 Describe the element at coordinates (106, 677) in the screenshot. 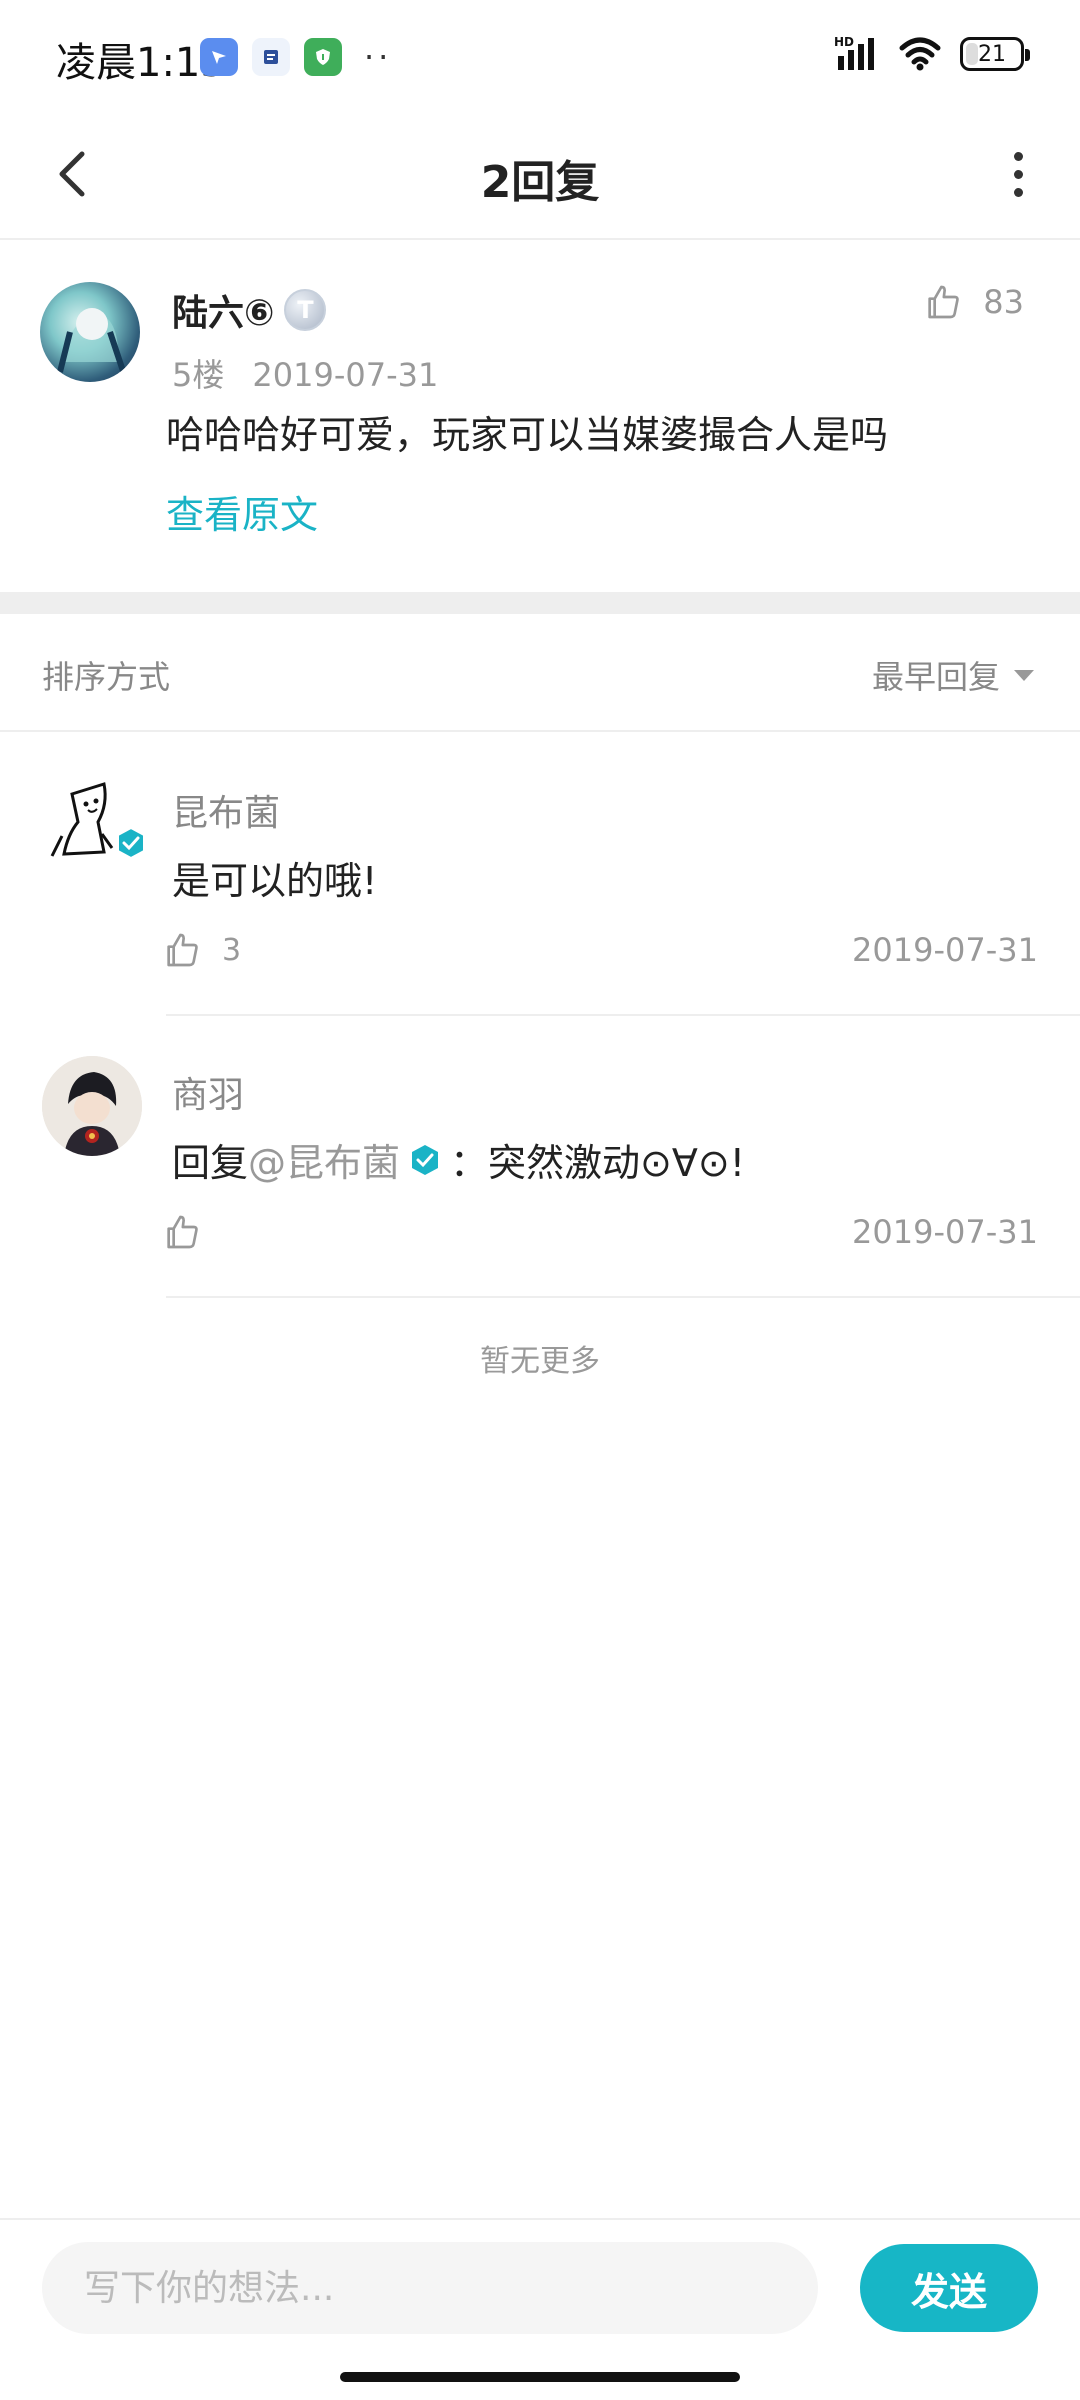

I see `sort-label: 排序方式` at that location.